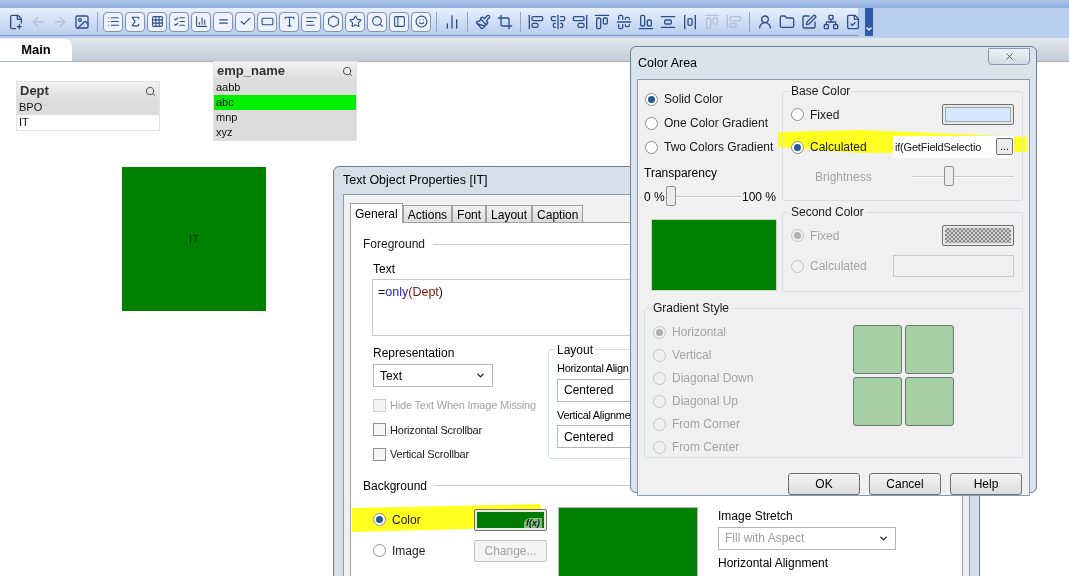 Image resolution: width=1069 pixels, height=576 pixels. What do you see at coordinates (706, 424) in the screenshot?
I see `radio-label: From Corner` at bounding box center [706, 424].